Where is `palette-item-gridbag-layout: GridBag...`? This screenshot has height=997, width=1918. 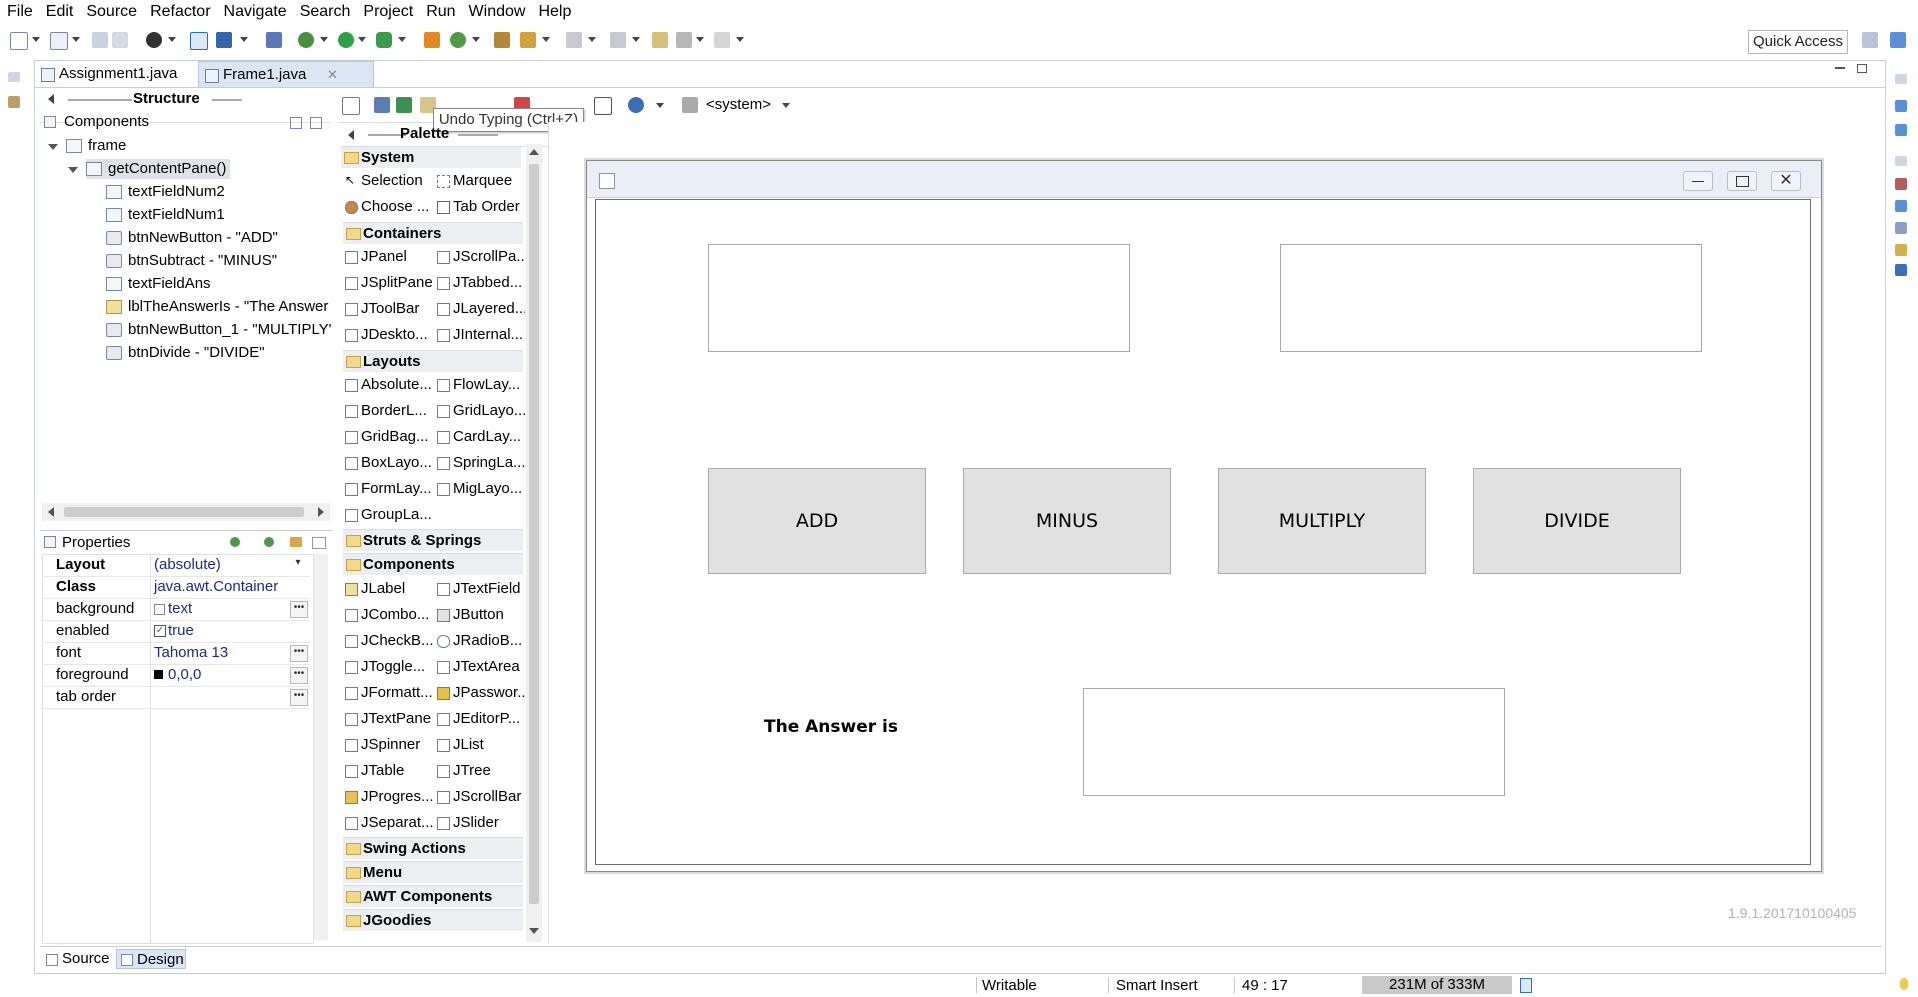 palette-item-gridbag-layout: GridBag... is located at coordinates (388, 437).